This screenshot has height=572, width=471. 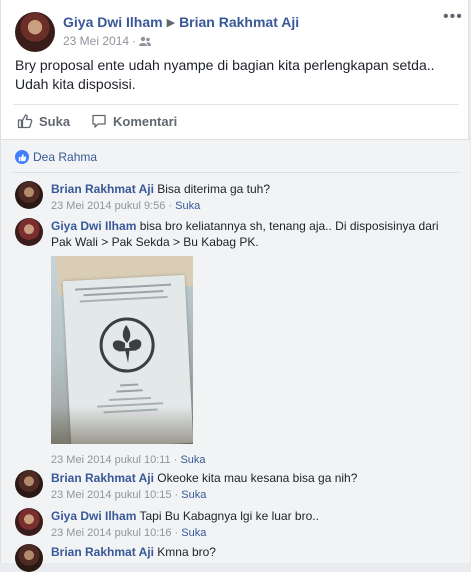 I want to click on comment-time: 23 Mei 2014 pukul 10:15, so click(x=111, y=495).